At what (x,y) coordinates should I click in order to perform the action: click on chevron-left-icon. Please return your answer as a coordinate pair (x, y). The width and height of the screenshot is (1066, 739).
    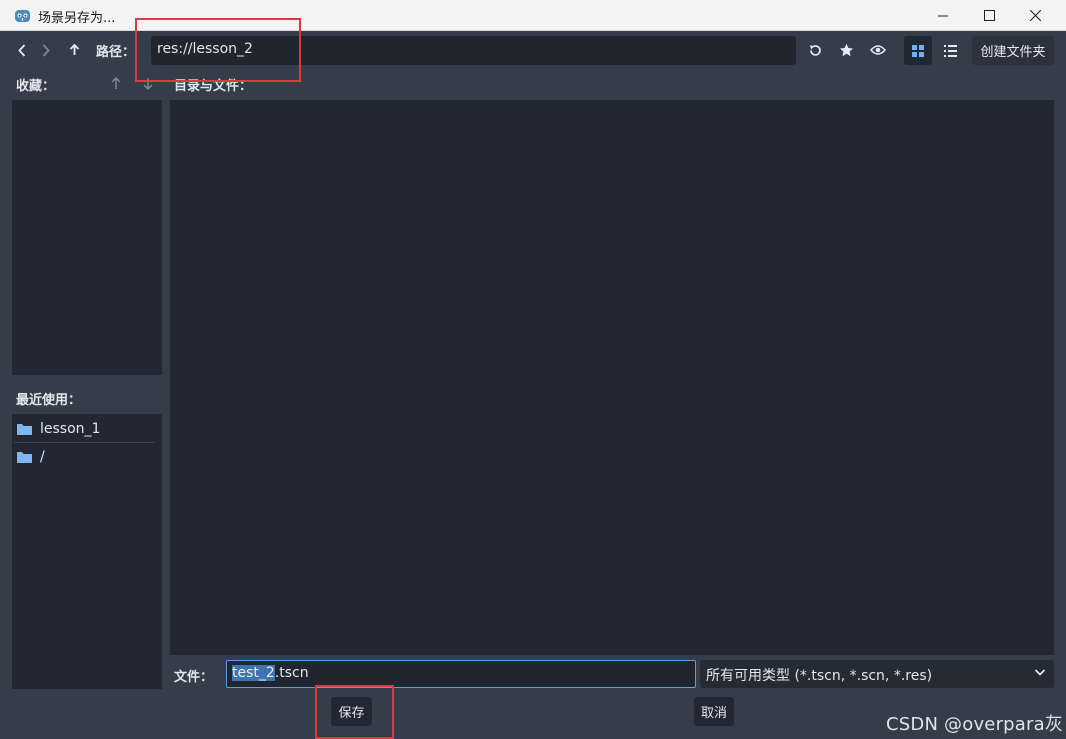
    Looking at the image, I should click on (22, 50).